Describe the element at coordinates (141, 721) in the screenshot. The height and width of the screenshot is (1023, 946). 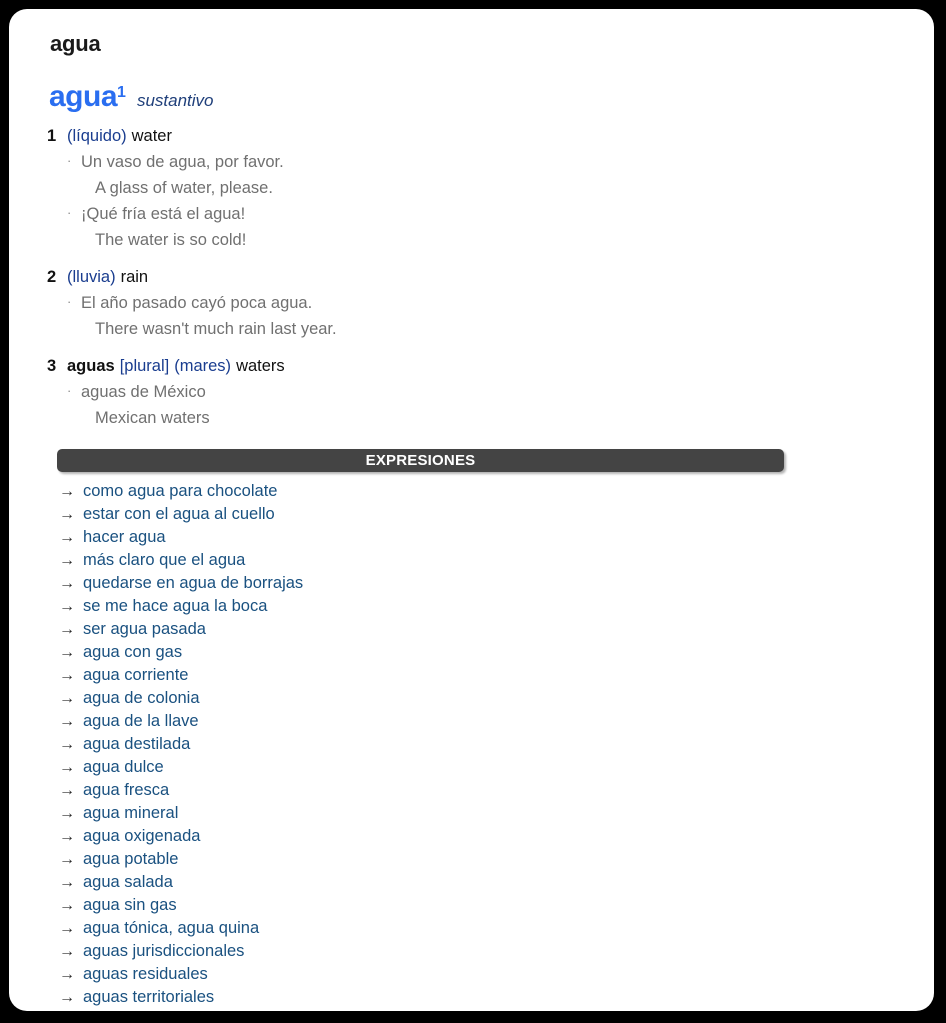
I see `expression-link: agua de la llave` at that location.